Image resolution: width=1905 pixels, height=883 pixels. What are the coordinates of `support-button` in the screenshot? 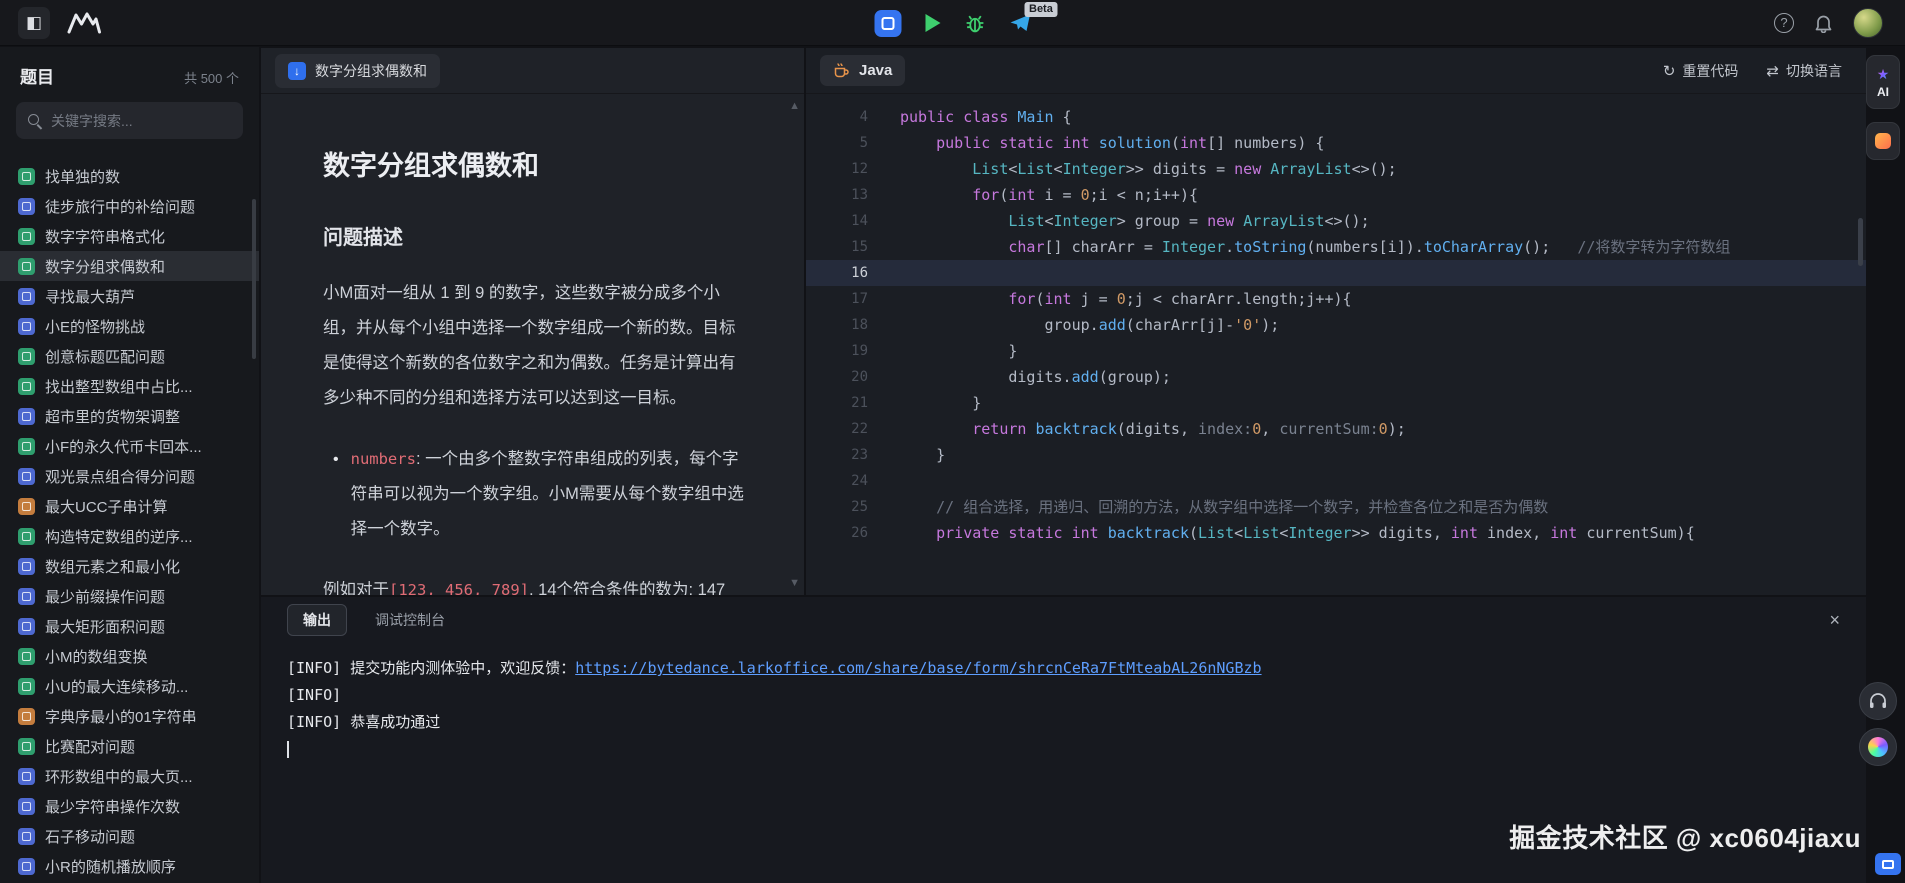 It's located at (1878, 701).